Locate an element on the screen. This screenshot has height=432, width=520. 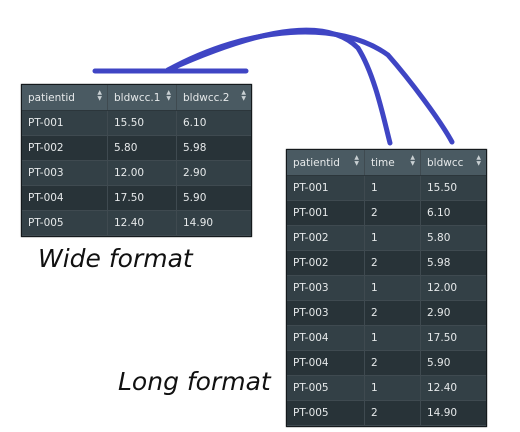
column-header-label: bldwcc is located at coordinates (445, 162).